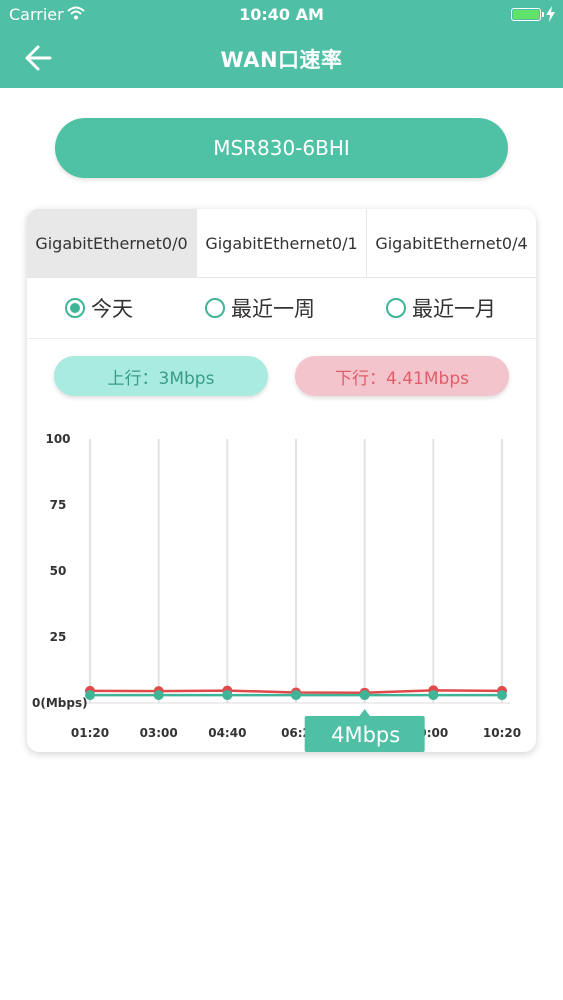 The height and width of the screenshot is (1000, 563). I want to click on status-bar: Carrier 10:40 AM, so click(281, 15).